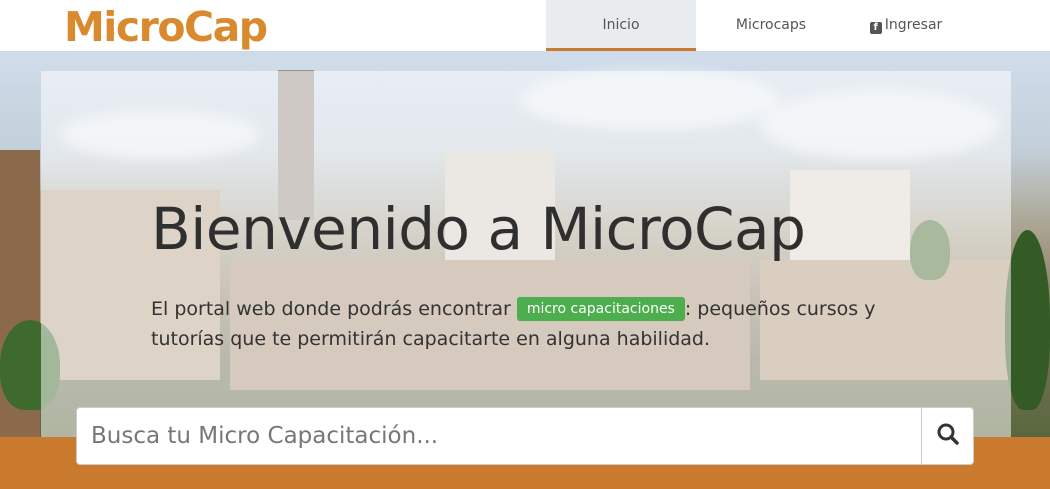 Image resolution: width=1050 pixels, height=489 pixels. Describe the element at coordinates (875, 28) in the screenshot. I see `facebook-icon: f` at that location.